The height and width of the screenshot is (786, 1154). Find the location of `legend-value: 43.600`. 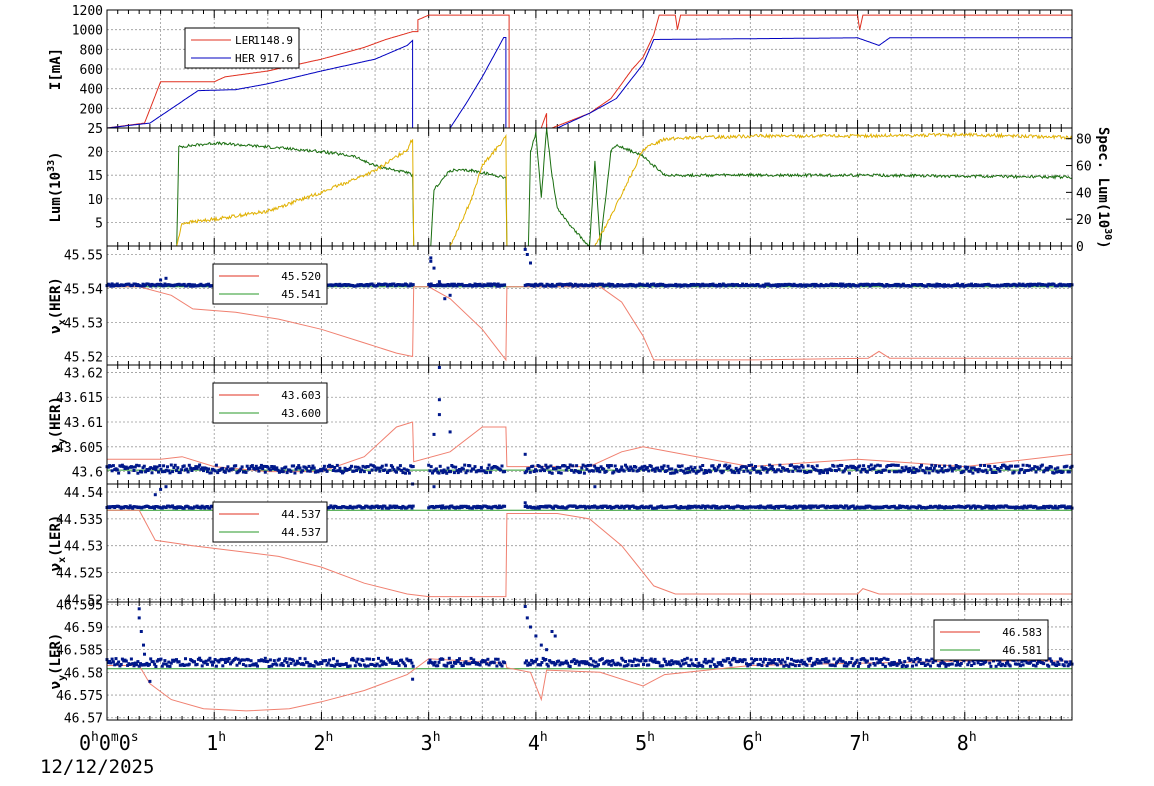

legend-value: 43.600 is located at coordinates (301, 413).